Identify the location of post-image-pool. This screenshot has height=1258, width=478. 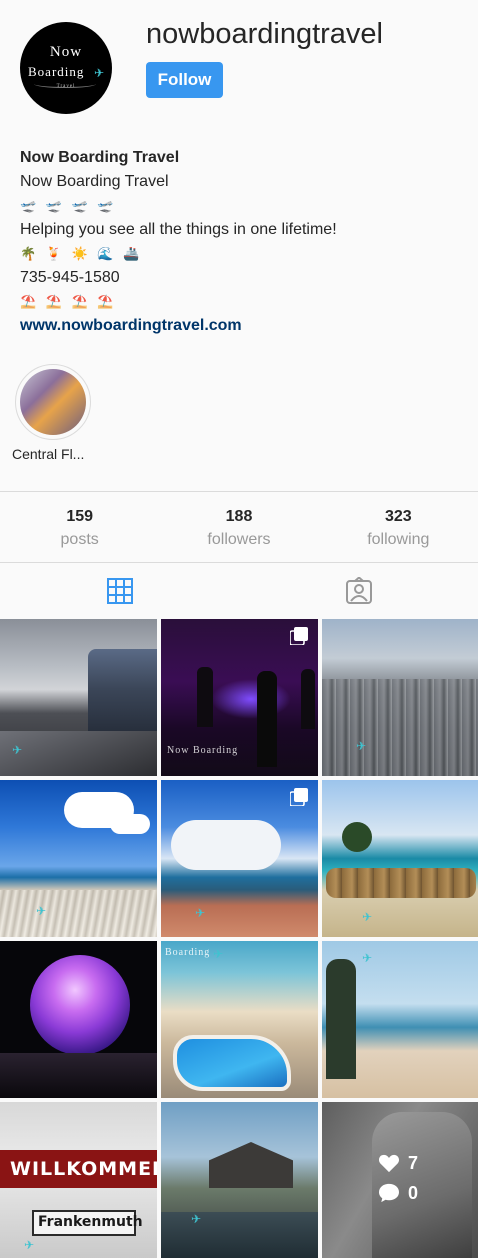
(232, 1063).